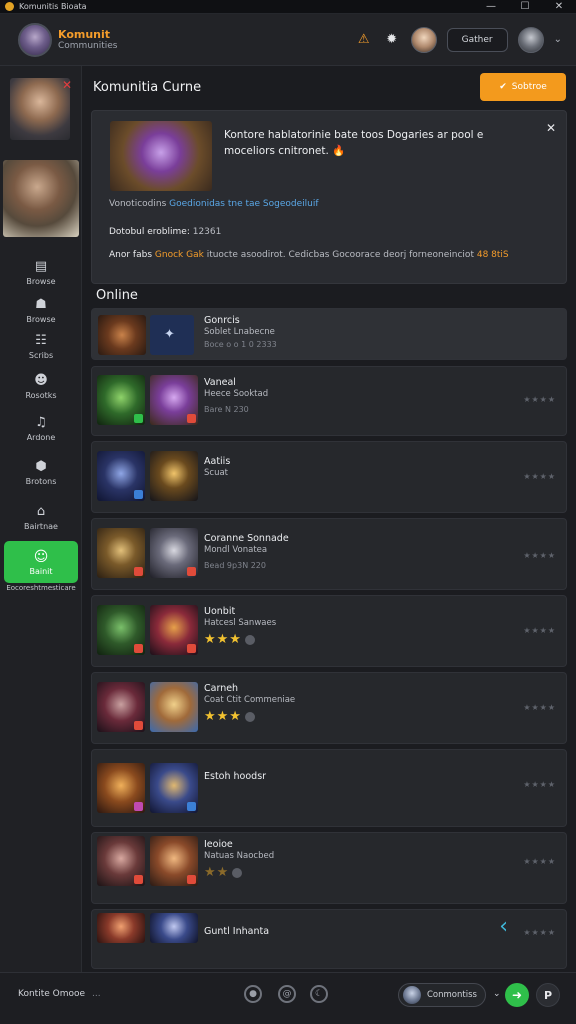 The image size is (576, 1024). What do you see at coordinates (41, 422) in the screenshot?
I see `mic-icon: ♫` at bounding box center [41, 422].